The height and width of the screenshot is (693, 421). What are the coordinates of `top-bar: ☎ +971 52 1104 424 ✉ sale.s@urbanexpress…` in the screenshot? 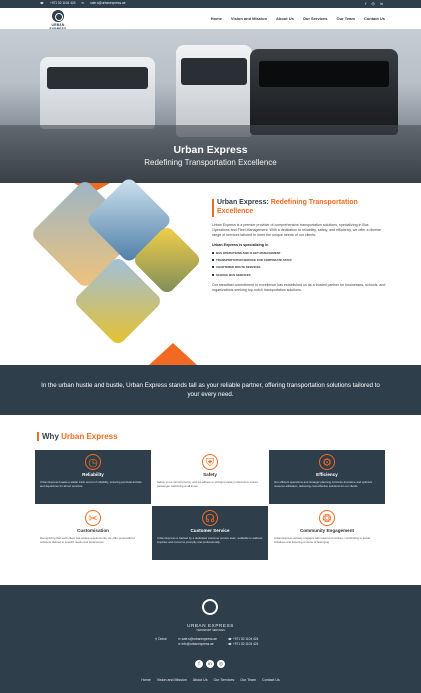 It's located at (210, 4).